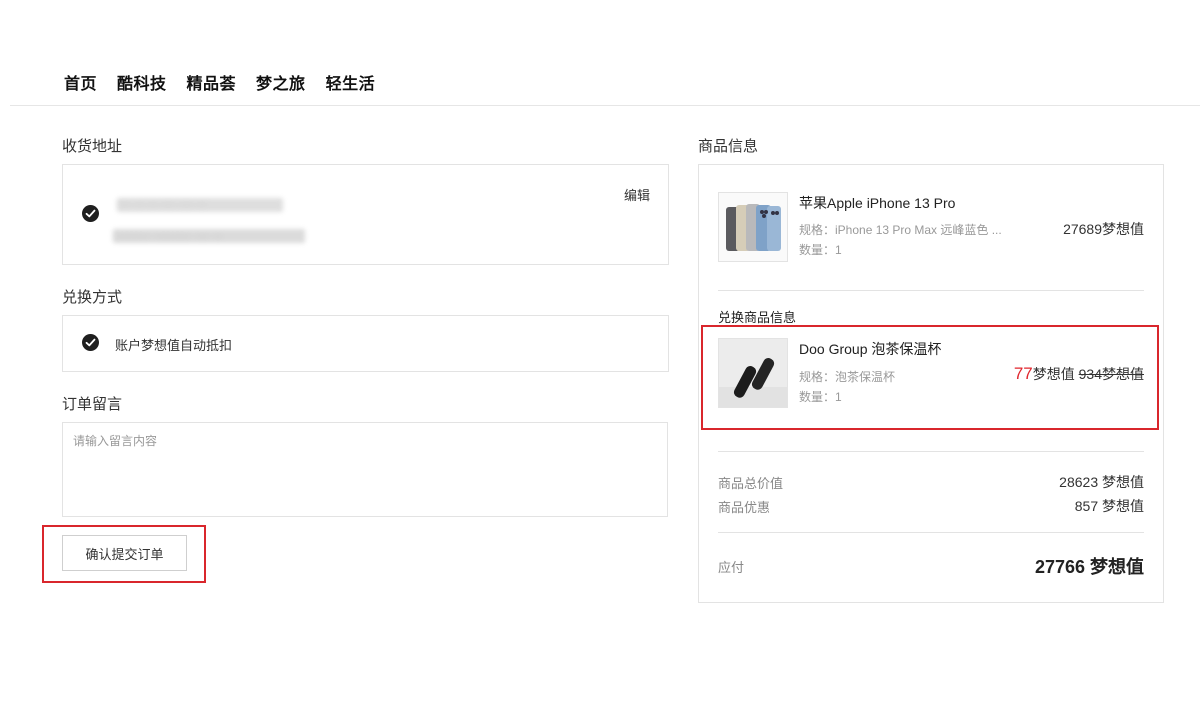  I want to click on exchange-product-spec: 规格：泡茶保温杯, so click(847, 377).